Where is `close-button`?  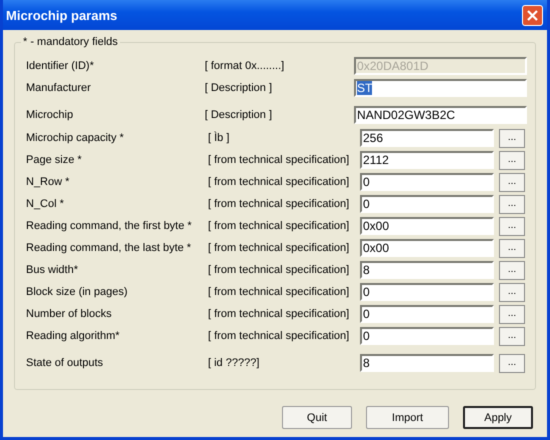
close-button is located at coordinates (532, 15).